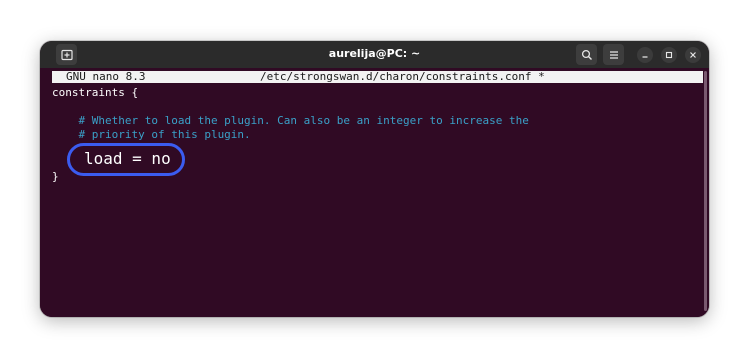 The width and height of the screenshot is (750, 357). Describe the element at coordinates (705, 191) in the screenshot. I see `scrollbar` at that location.